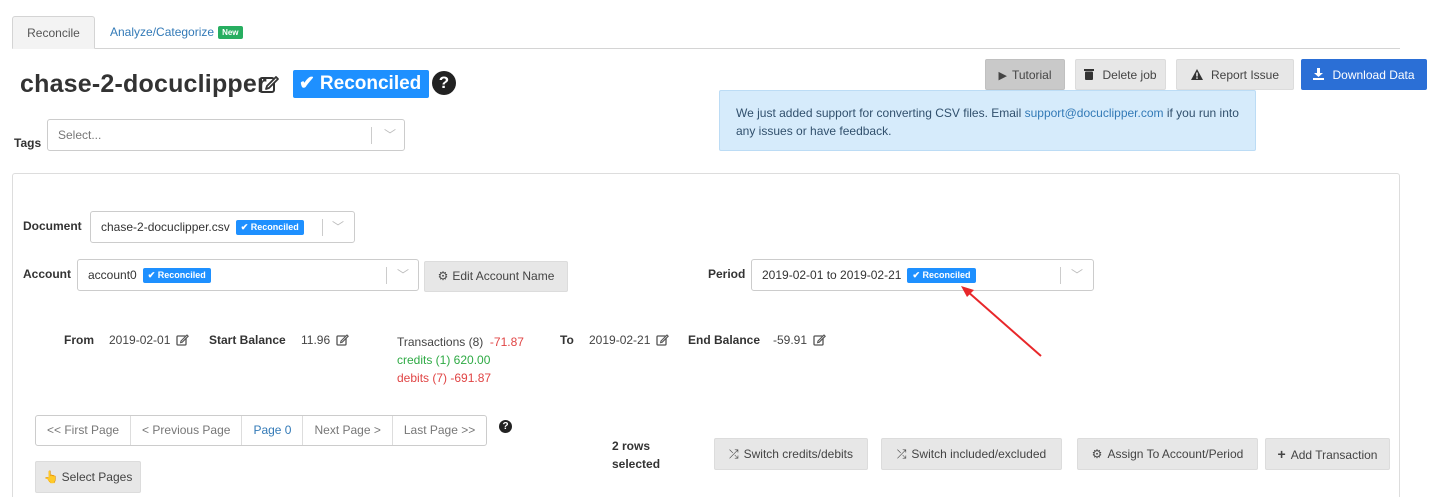 This screenshot has height=497, width=1440. I want to click on start-balance-value: 11.96, so click(316, 340).